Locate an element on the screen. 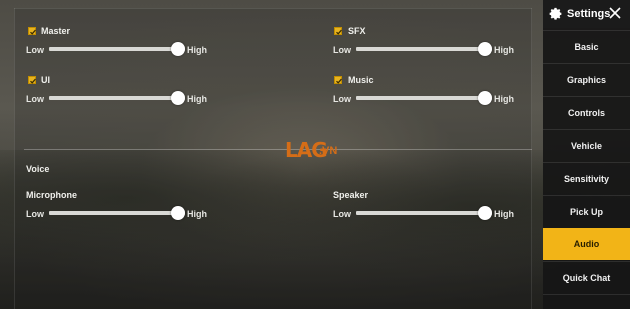 Image resolution: width=630 pixels, height=309 pixels. close-icon is located at coordinates (615, 13).